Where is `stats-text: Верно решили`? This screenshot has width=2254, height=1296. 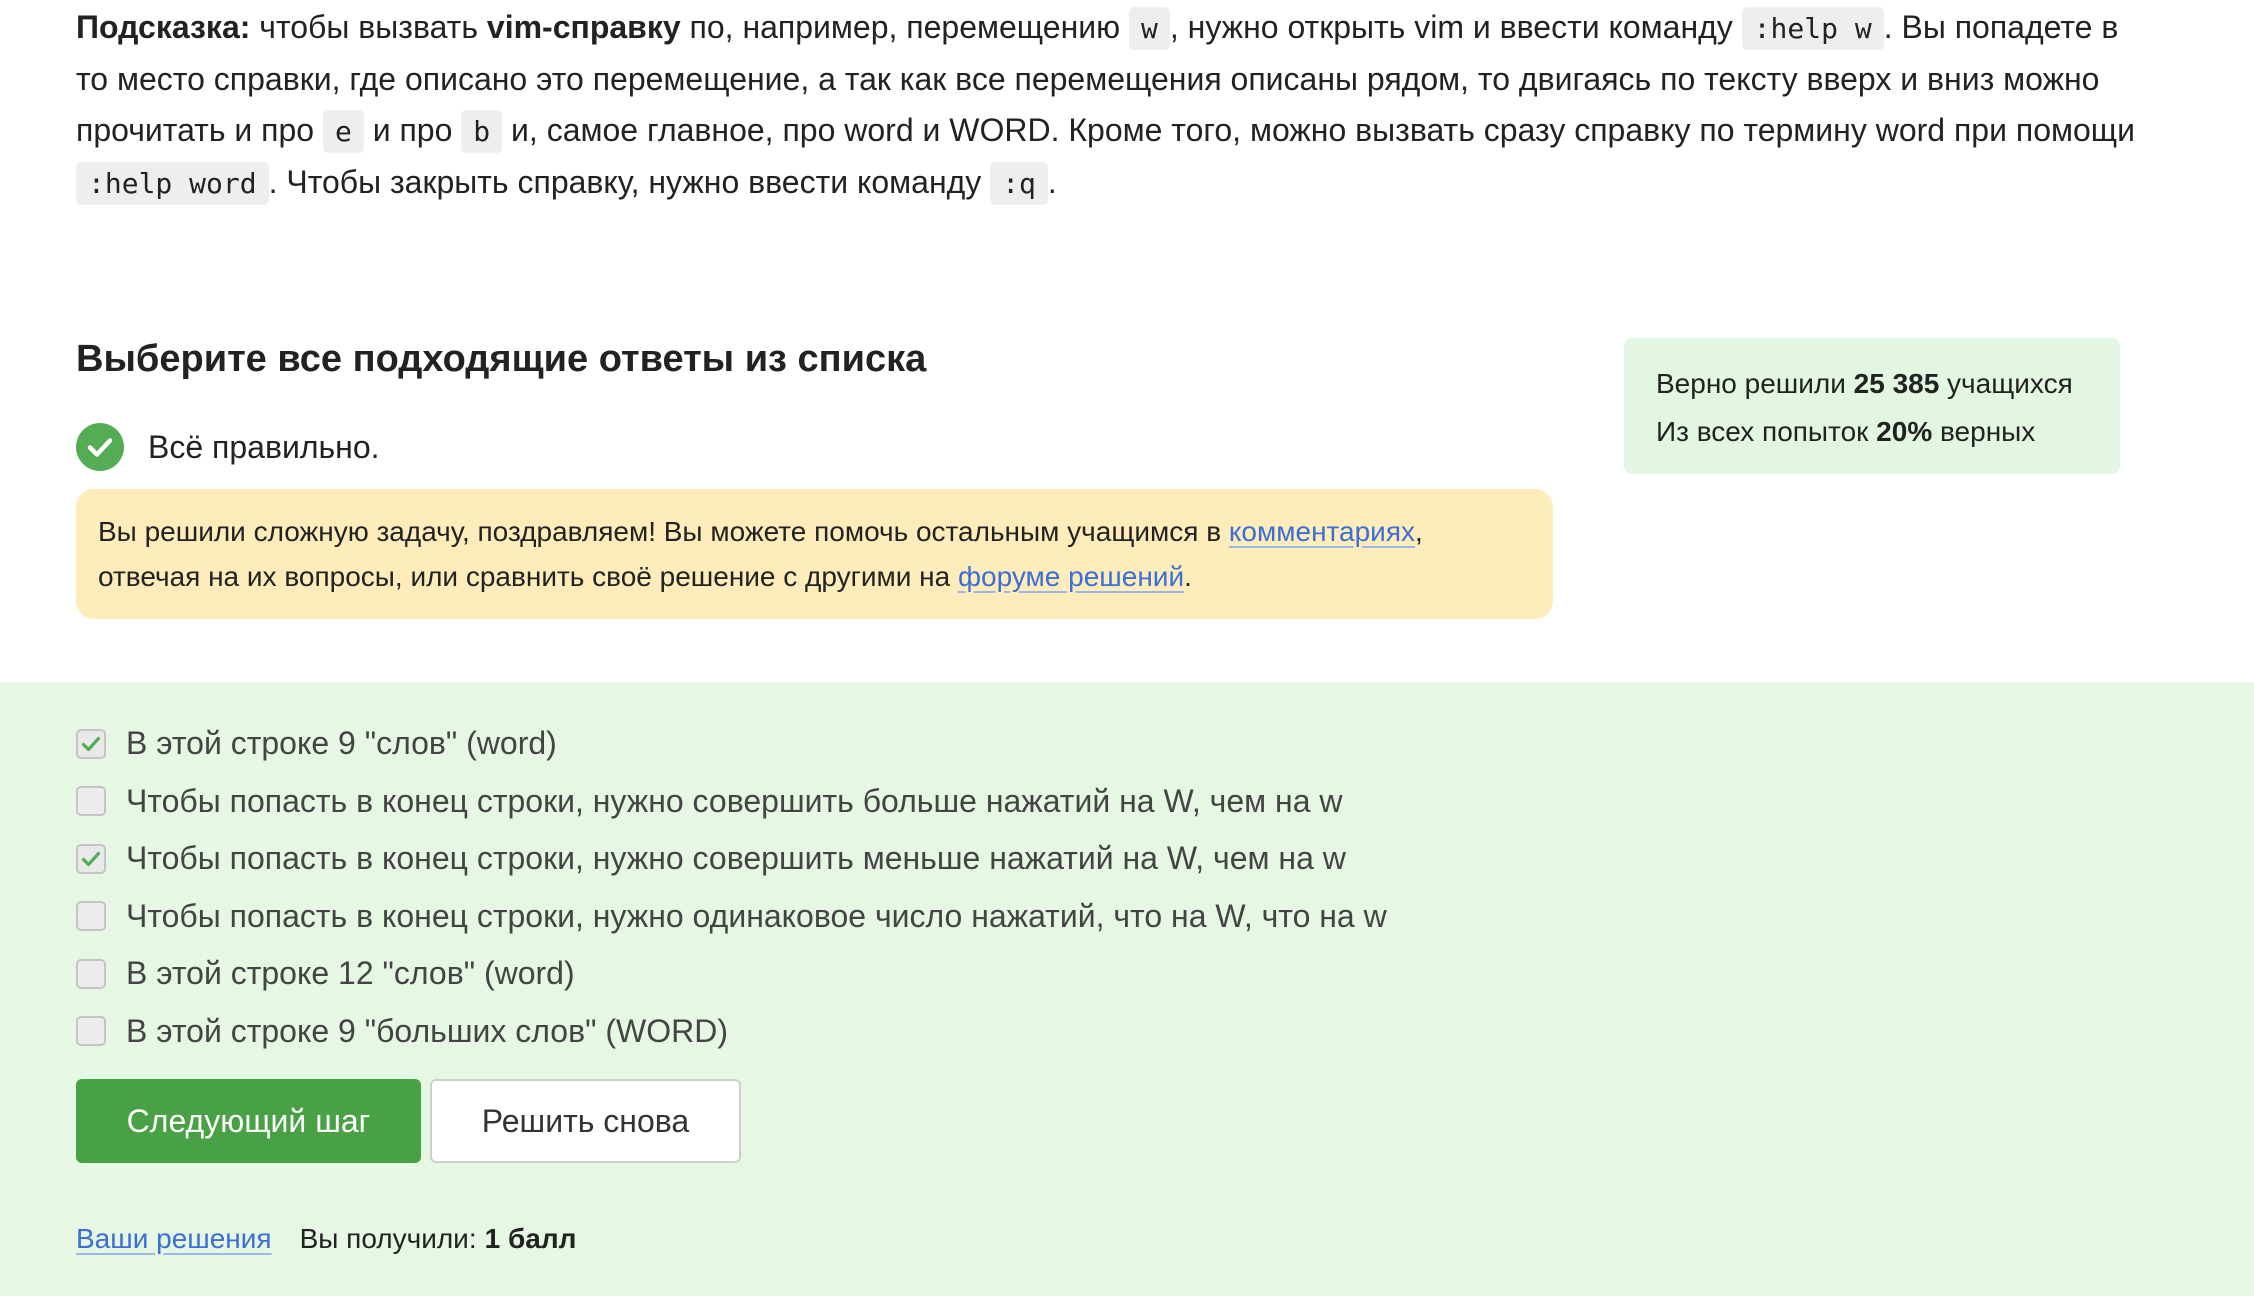 stats-text: Верно решили is located at coordinates (1755, 383).